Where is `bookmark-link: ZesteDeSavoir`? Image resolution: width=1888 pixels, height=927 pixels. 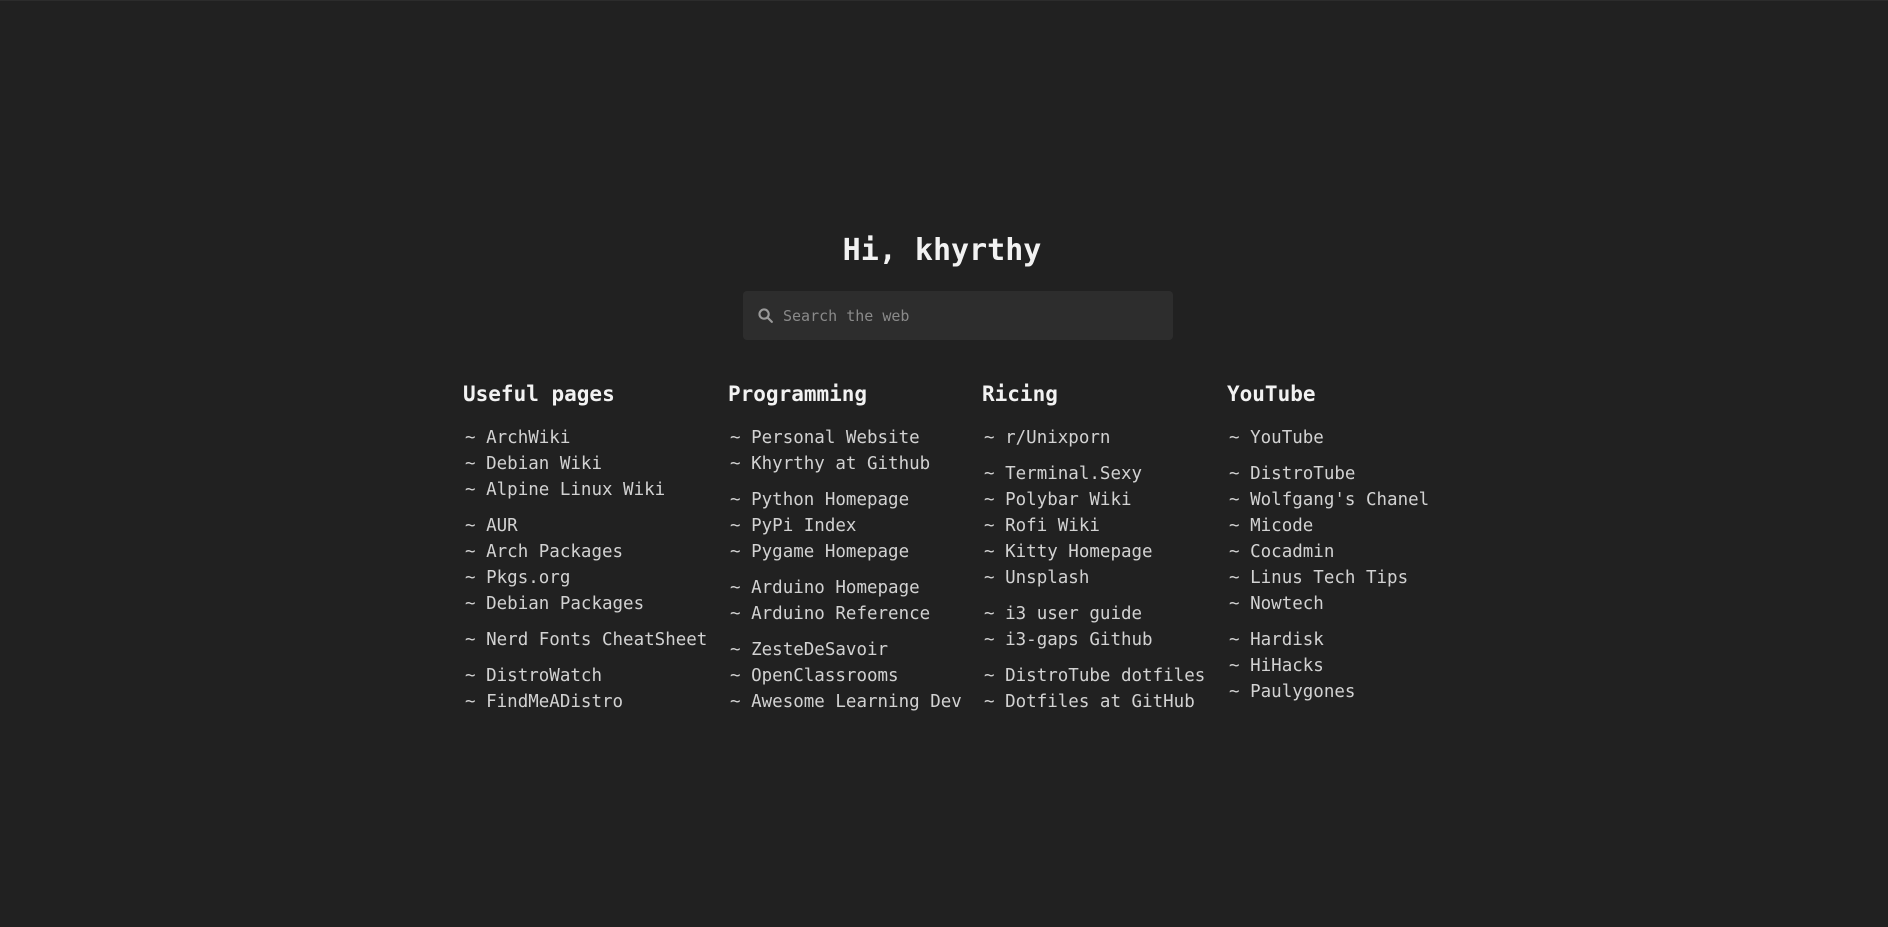 bookmark-link: ZesteDeSavoir is located at coordinates (819, 650).